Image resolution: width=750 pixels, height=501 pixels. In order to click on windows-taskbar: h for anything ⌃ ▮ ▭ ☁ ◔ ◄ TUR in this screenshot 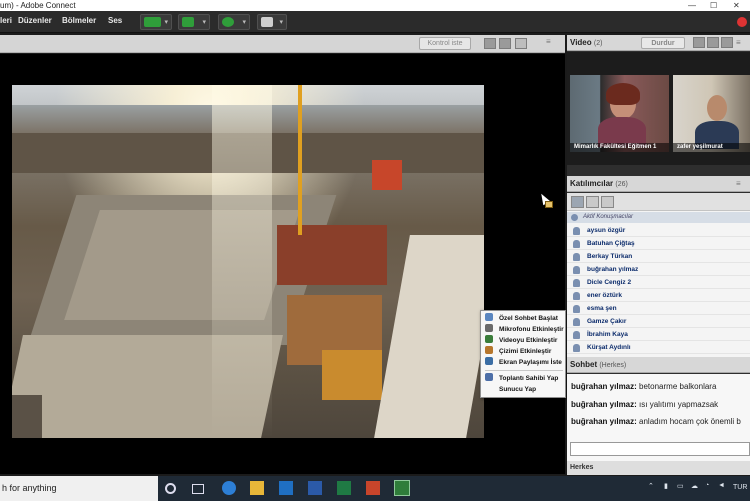, I will do `click(375, 488)`.